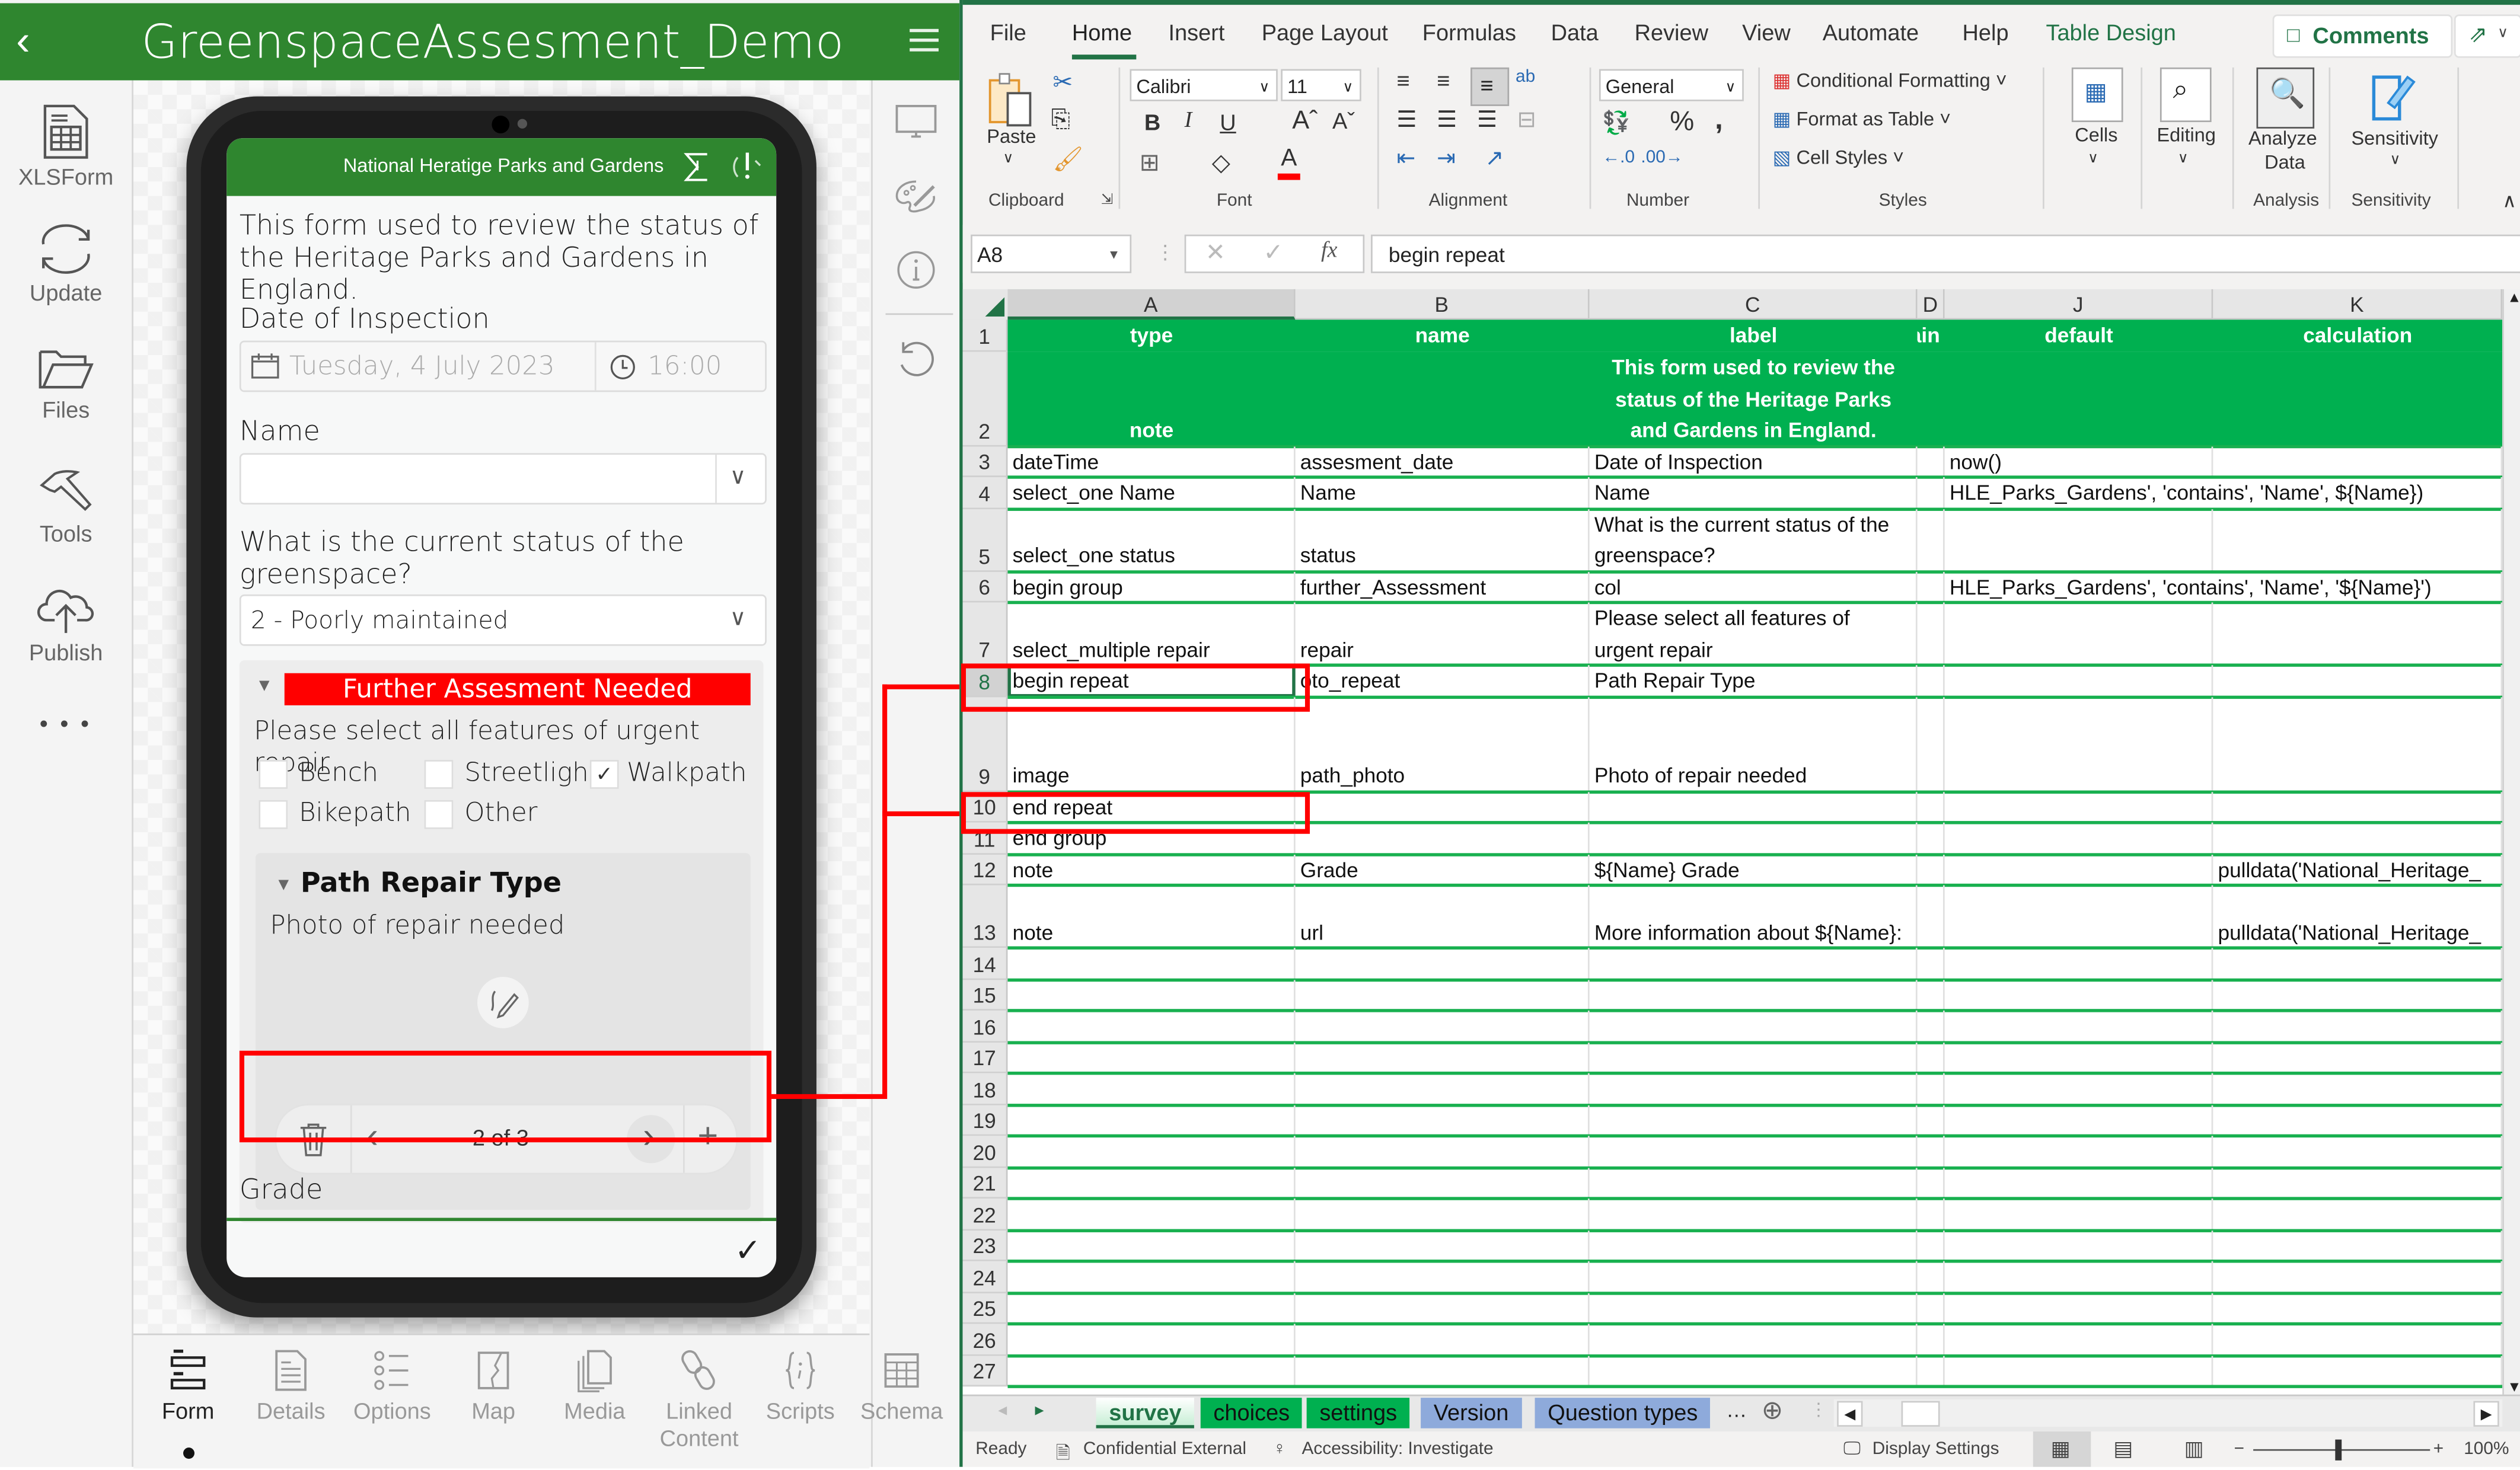  Describe the element at coordinates (1443, 462) in the screenshot. I see `cell-B3: assesment_date` at that location.